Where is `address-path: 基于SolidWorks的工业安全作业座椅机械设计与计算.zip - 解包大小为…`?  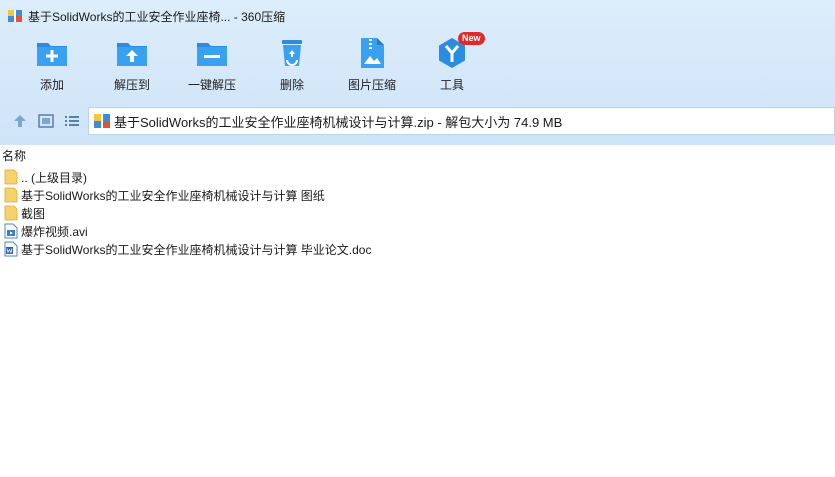 address-path: 基于SolidWorks的工业安全作业座椅机械设计与计算.zip - 解包大小为… is located at coordinates (338, 122).